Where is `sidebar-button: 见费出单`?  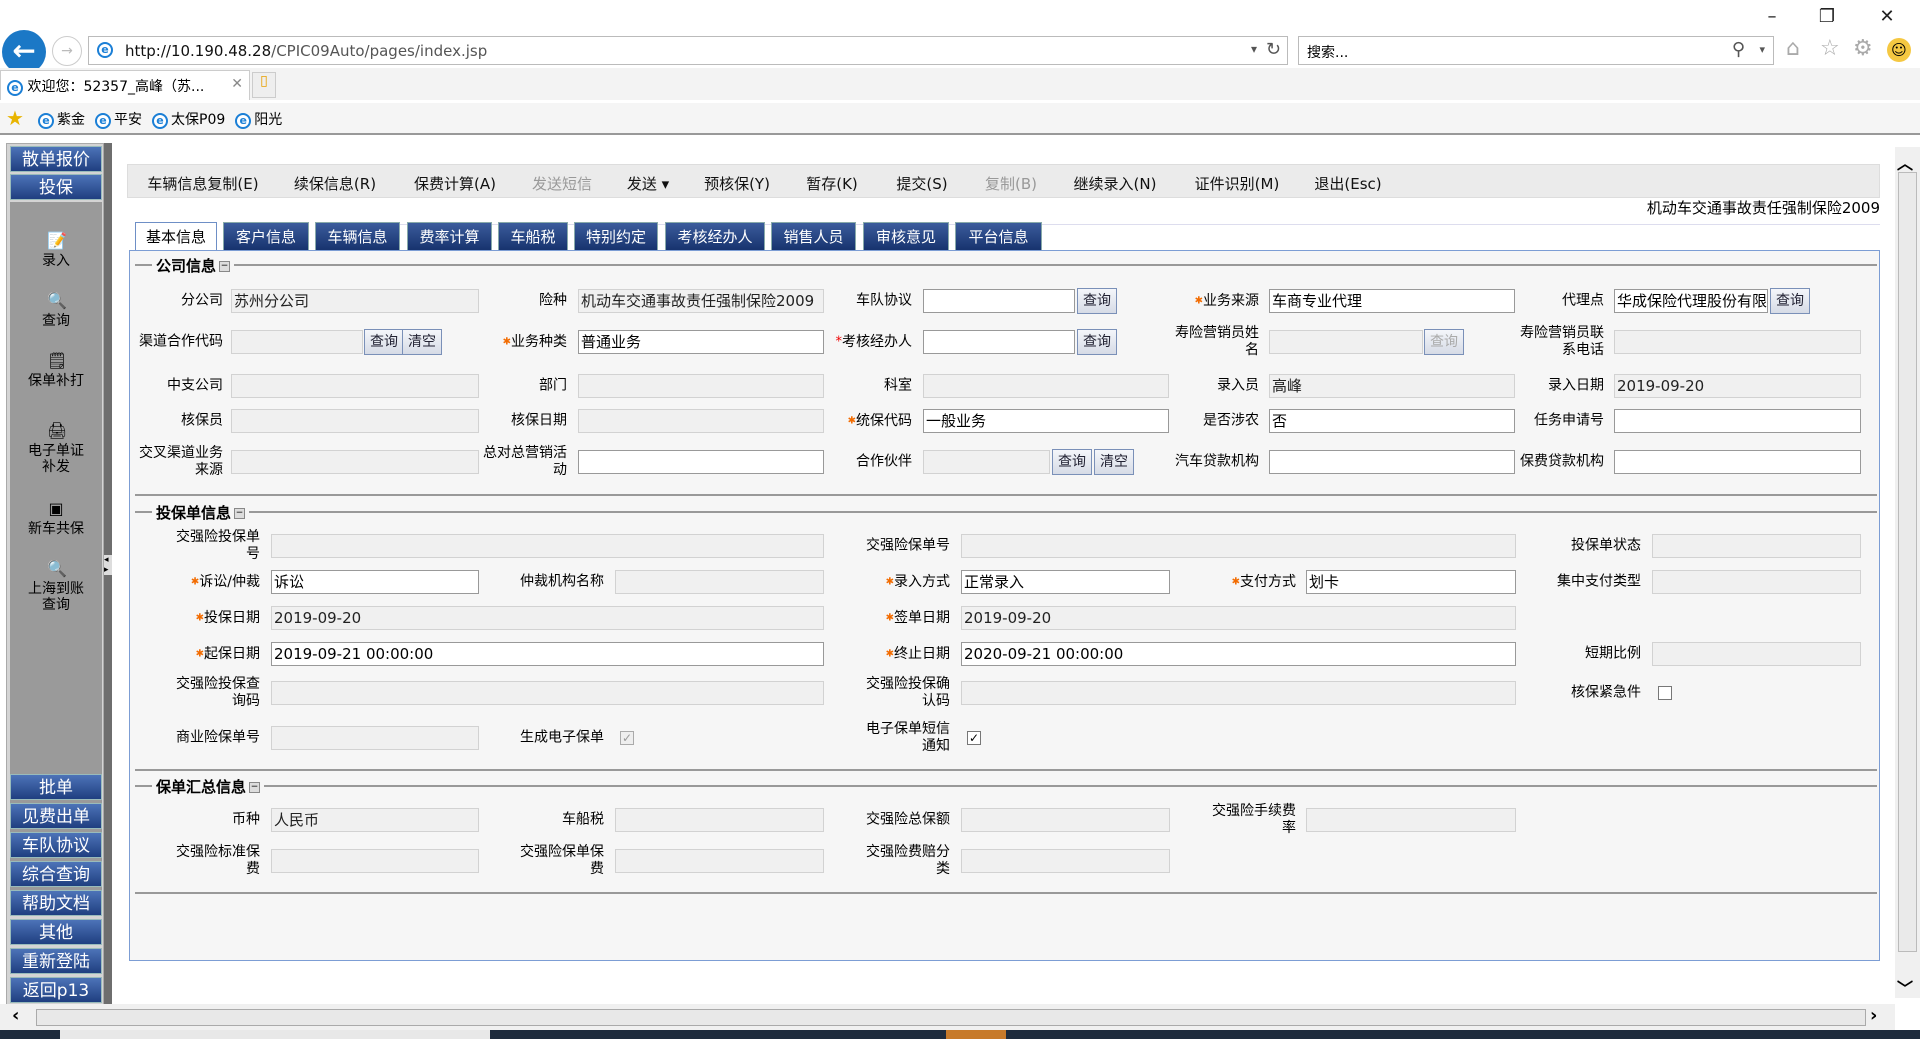 sidebar-button: 见费出单 is located at coordinates (56, 816).